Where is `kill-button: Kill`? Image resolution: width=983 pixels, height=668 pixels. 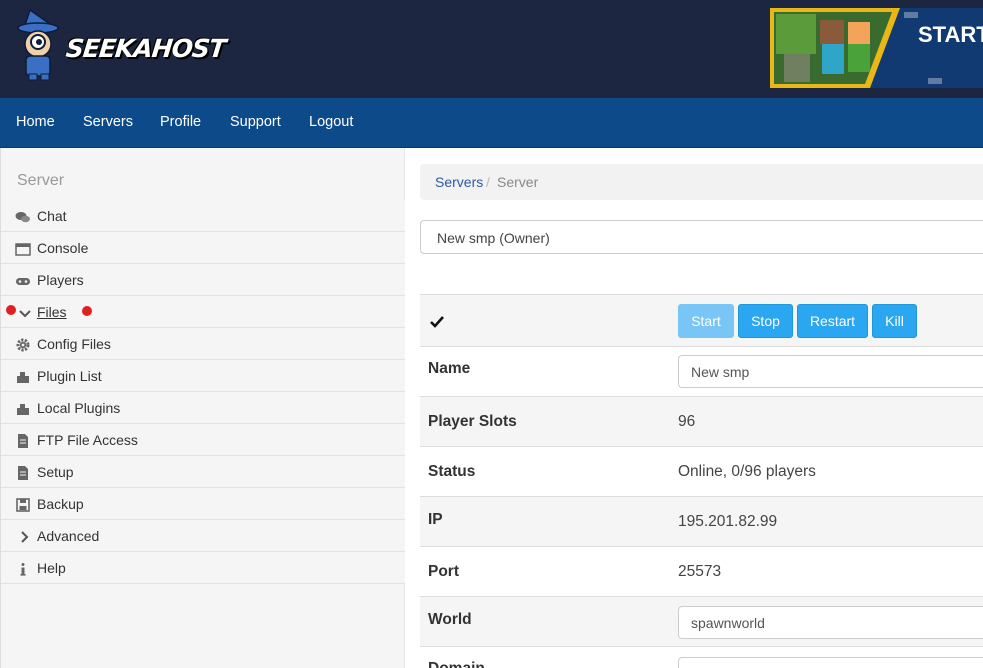
kill-button: Kill is located at coordinates (894, 321).